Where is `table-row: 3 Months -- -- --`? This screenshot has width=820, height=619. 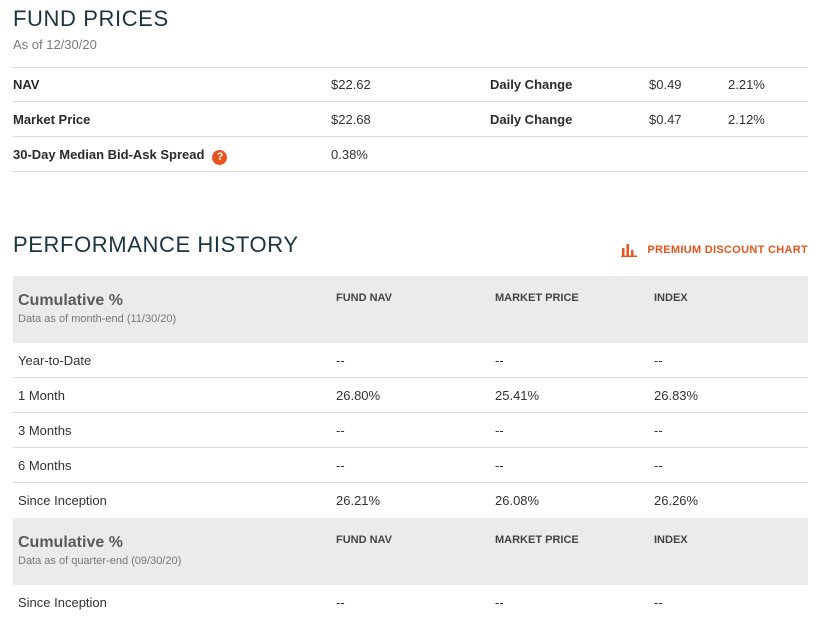 table-row: 3 Months -- -- -- is located at coordinates (410, 430).